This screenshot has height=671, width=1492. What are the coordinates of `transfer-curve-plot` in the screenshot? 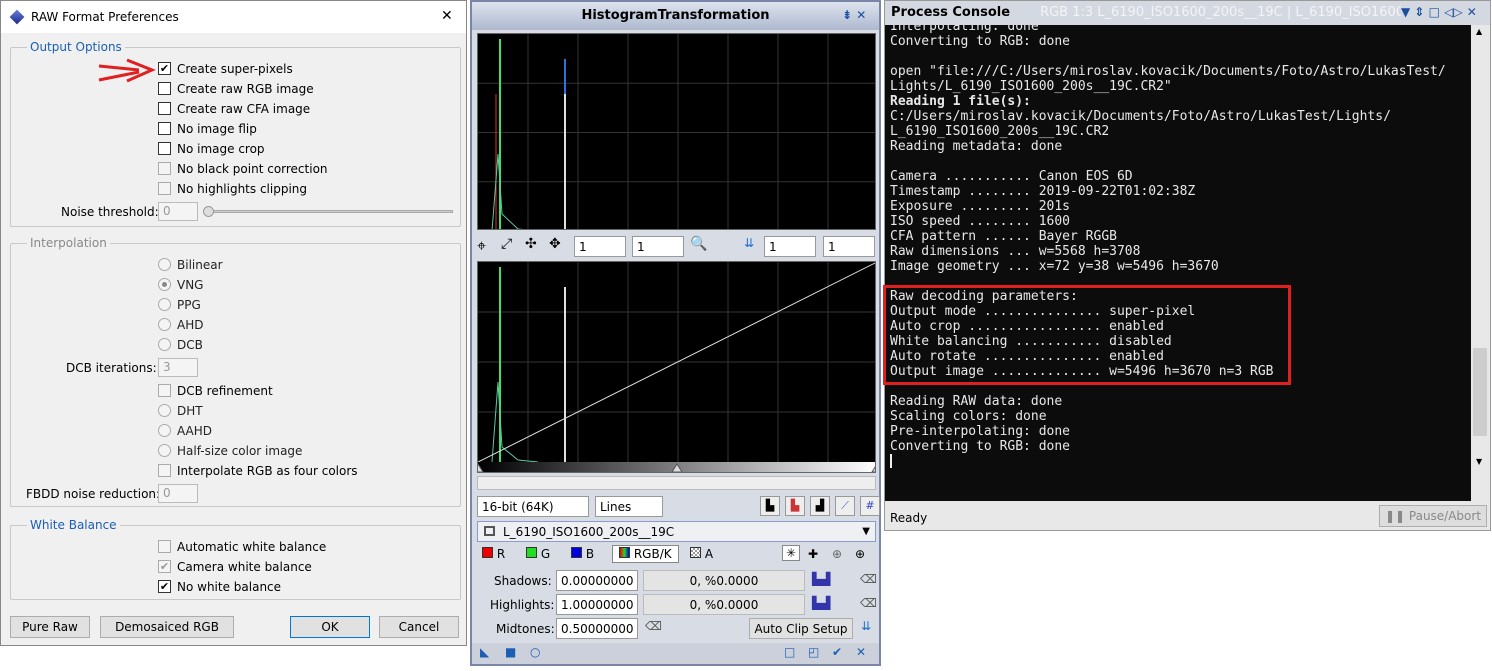 It's located at (676, 367).